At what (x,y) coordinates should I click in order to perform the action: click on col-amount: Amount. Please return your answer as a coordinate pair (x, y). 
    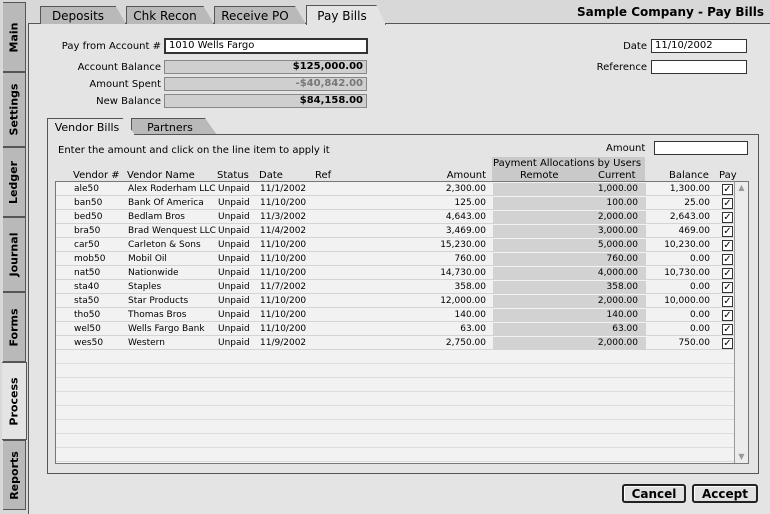
    Looking at the image, I should click on (463, 175).